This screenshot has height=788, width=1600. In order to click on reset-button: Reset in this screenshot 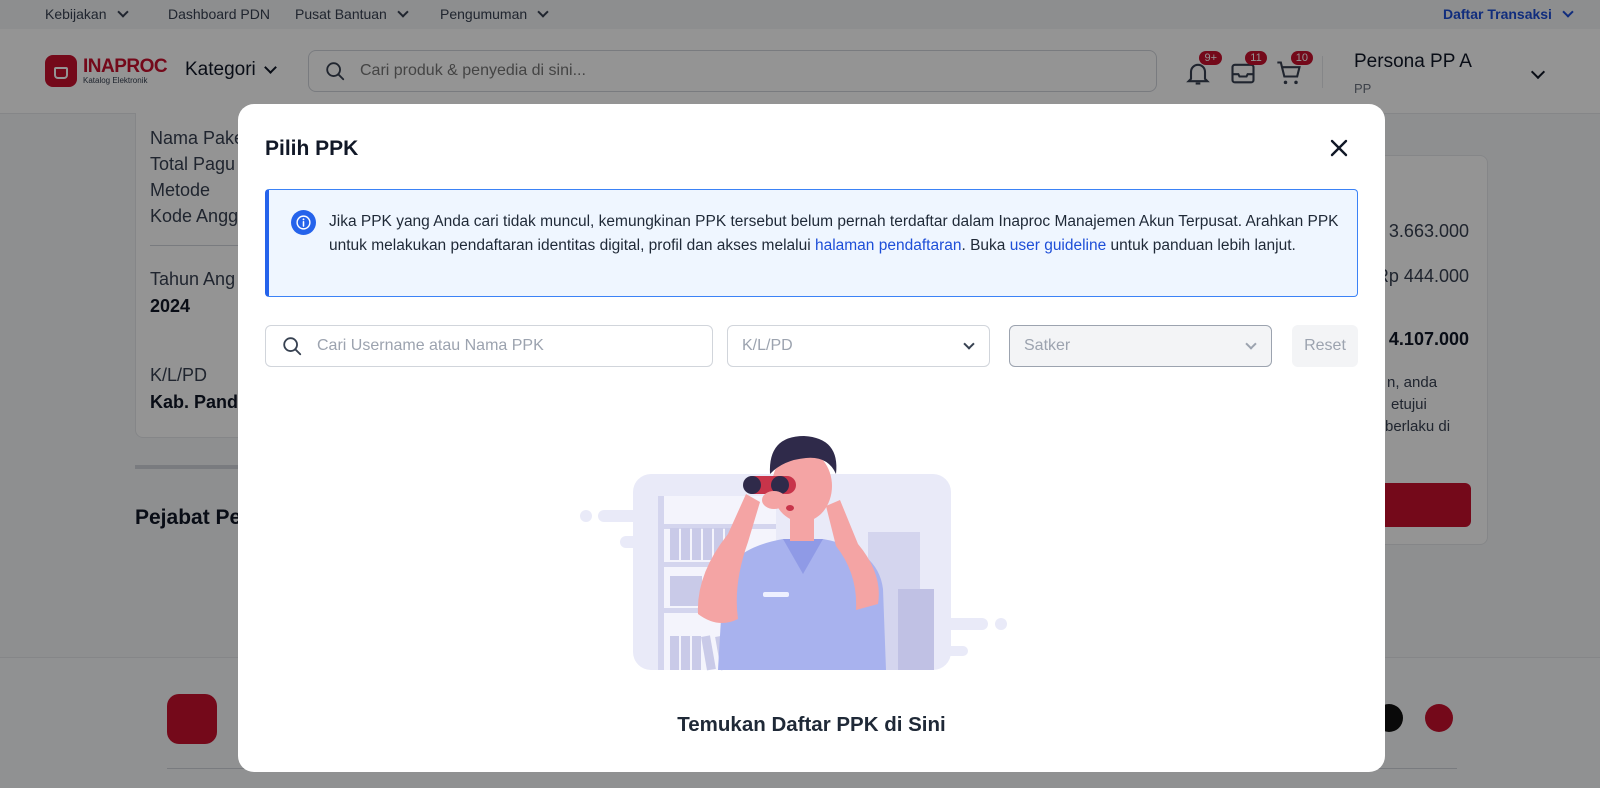, I will do `click(1325, 346)`.